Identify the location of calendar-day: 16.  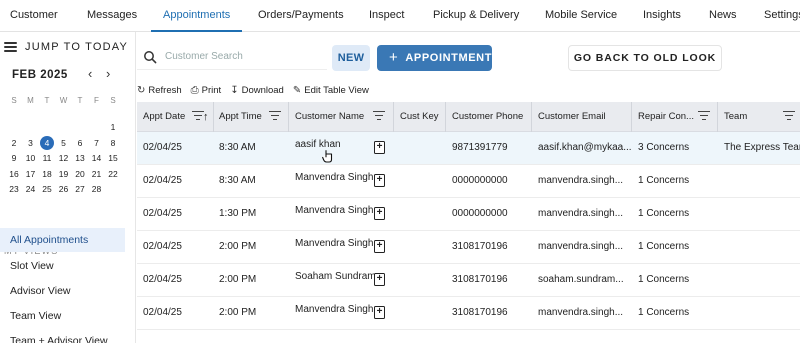
(14, 174).